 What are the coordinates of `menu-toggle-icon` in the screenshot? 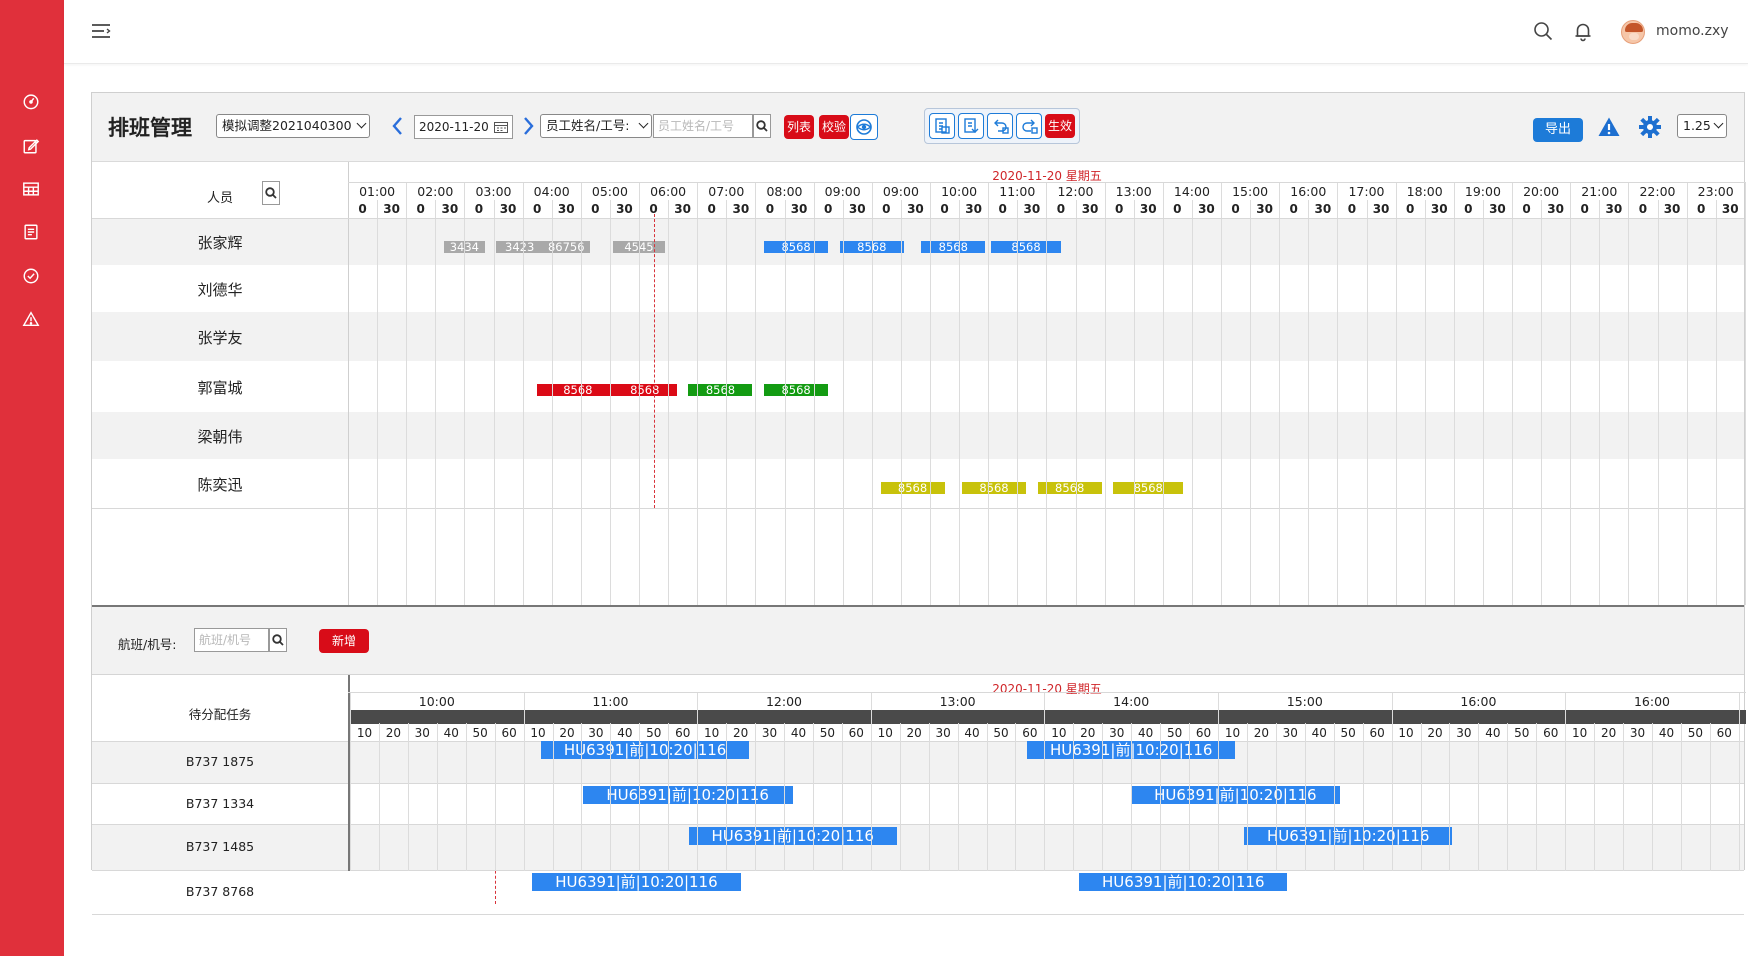 It's located at (101, 31).